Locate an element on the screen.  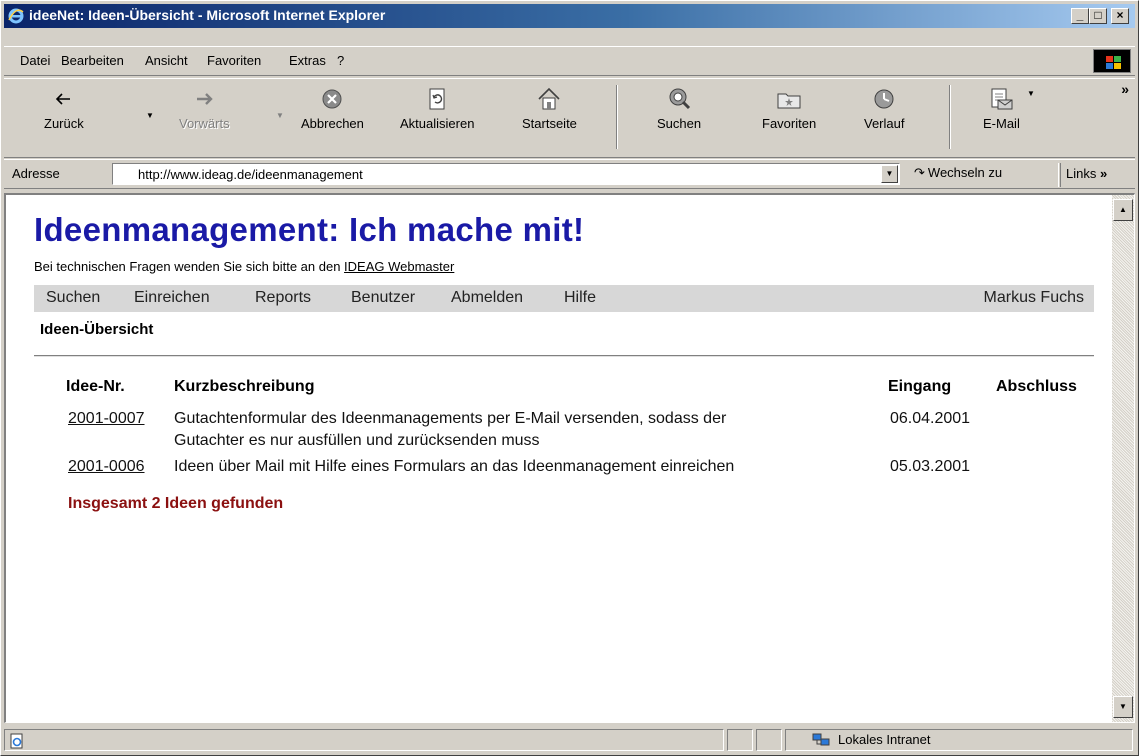
history-button: Verlauf is located at coordinates (884, 108).